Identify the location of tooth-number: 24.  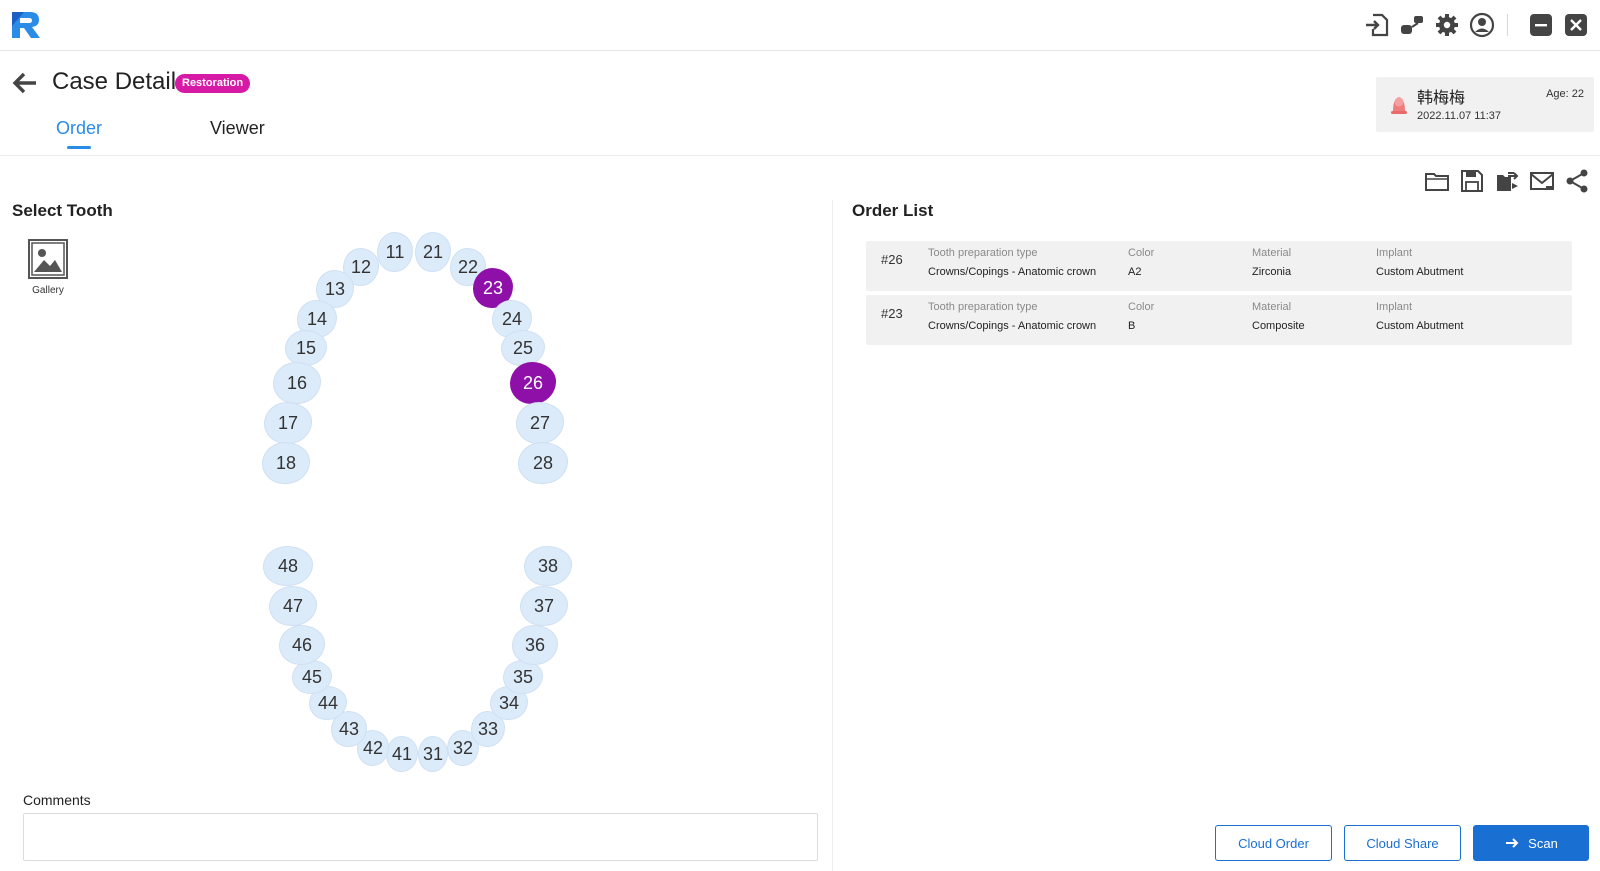
(512, 318).